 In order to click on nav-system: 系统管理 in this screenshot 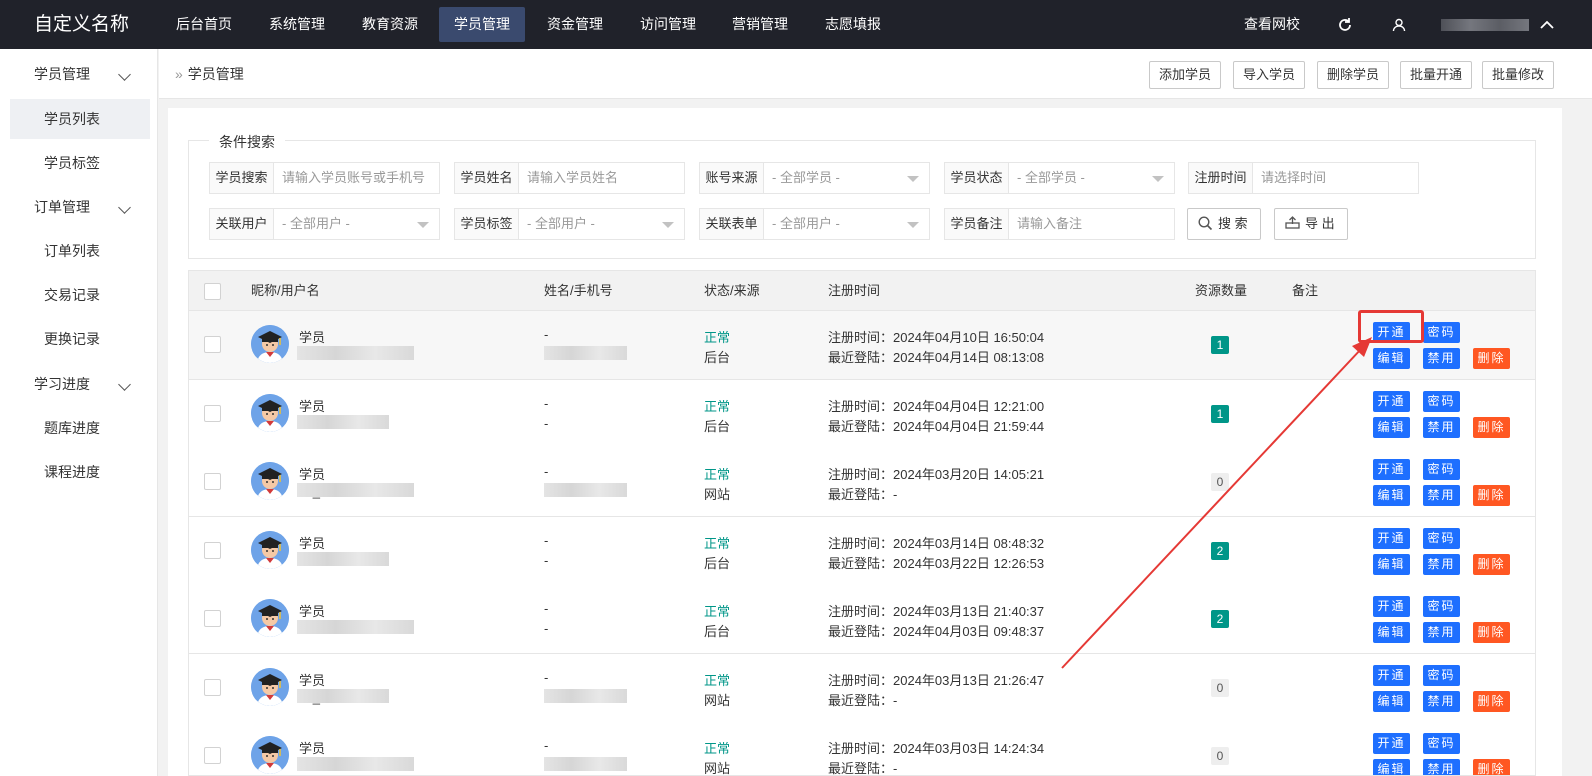, I will do `click(297, 24)`.